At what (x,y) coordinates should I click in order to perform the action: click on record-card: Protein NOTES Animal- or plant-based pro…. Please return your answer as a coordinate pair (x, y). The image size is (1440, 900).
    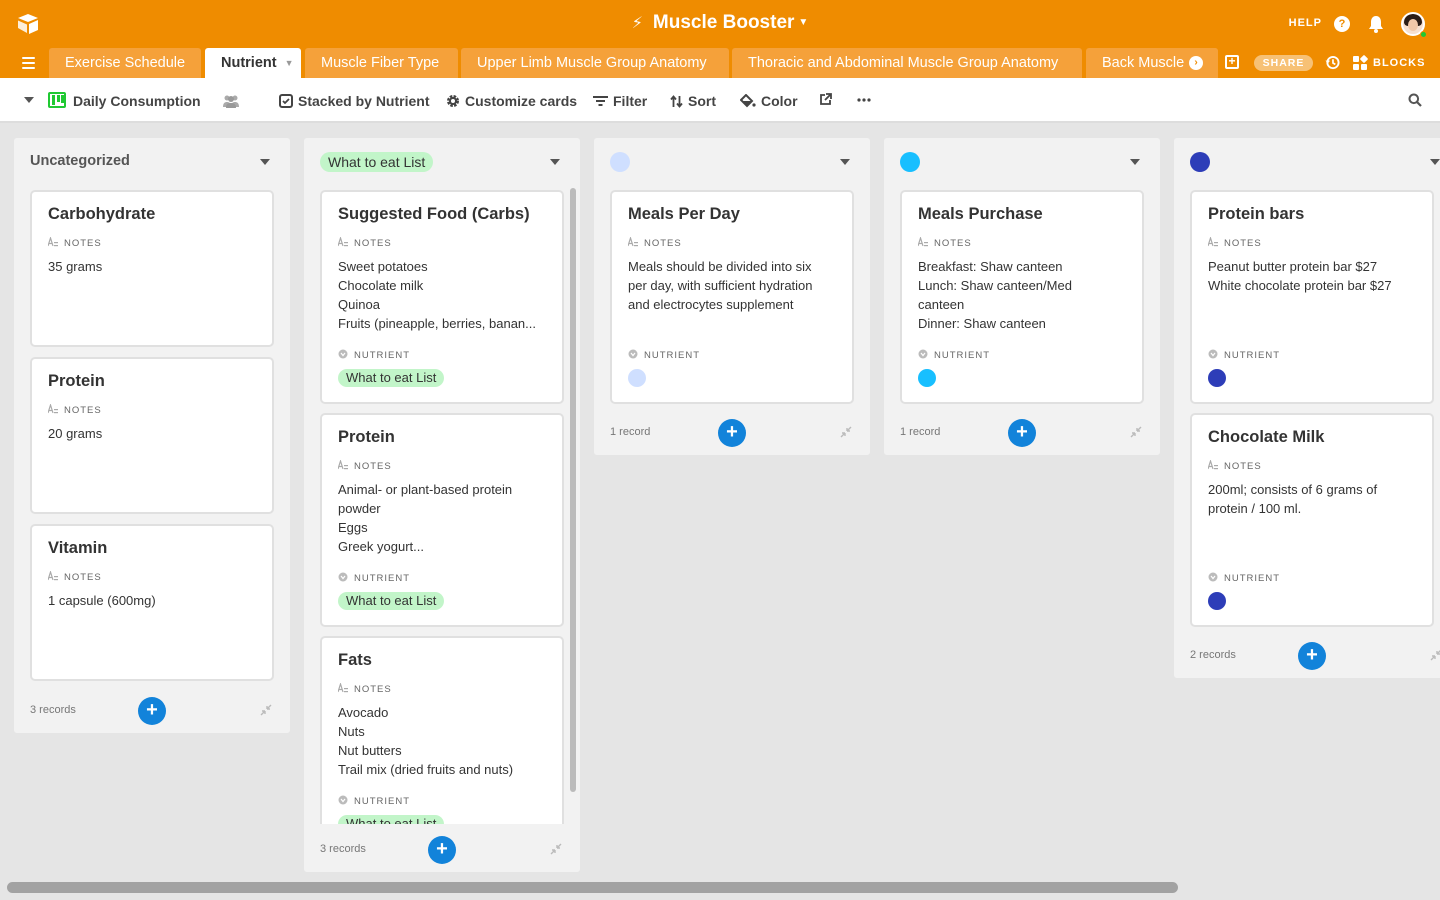
    Looking at the image, I should click on (442, 520).